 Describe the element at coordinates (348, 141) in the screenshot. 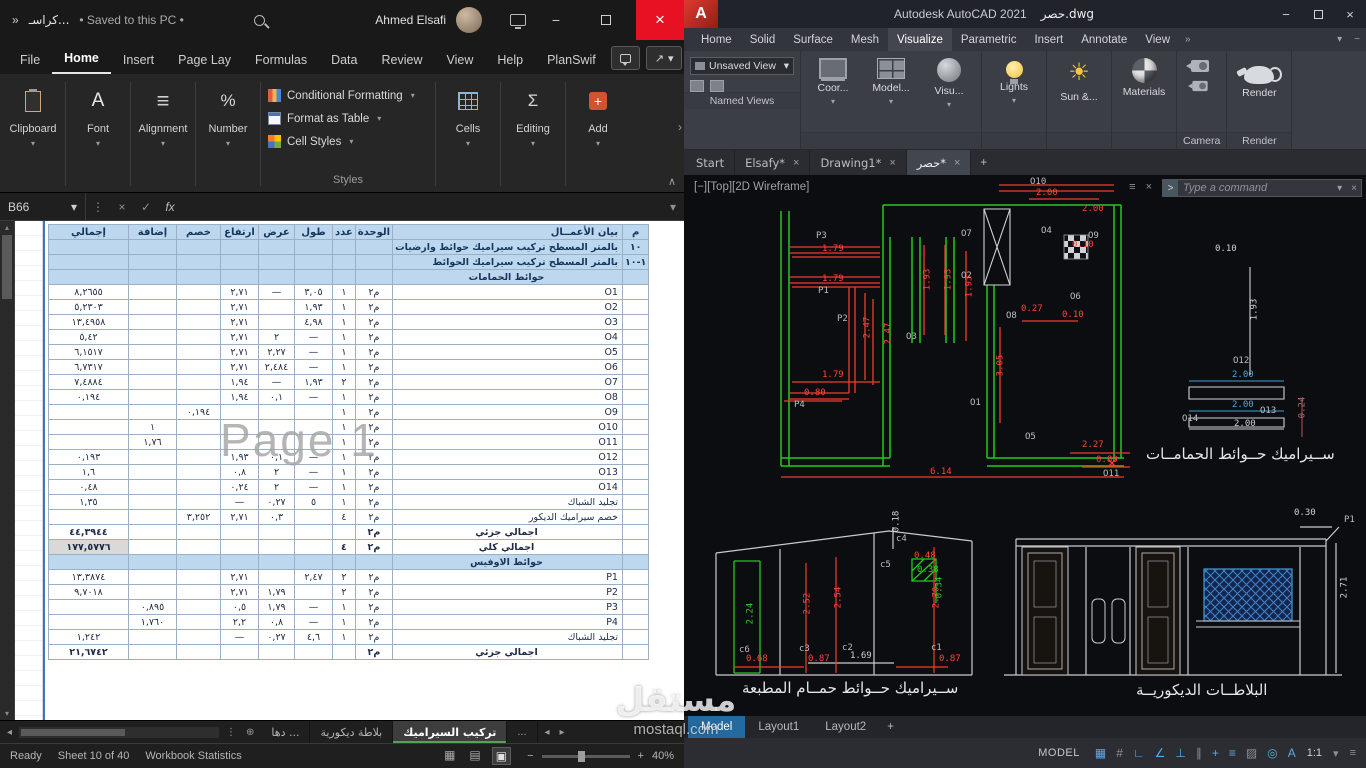

I see `styles-item-cell-styles: Cell Styles ▾` at that location.